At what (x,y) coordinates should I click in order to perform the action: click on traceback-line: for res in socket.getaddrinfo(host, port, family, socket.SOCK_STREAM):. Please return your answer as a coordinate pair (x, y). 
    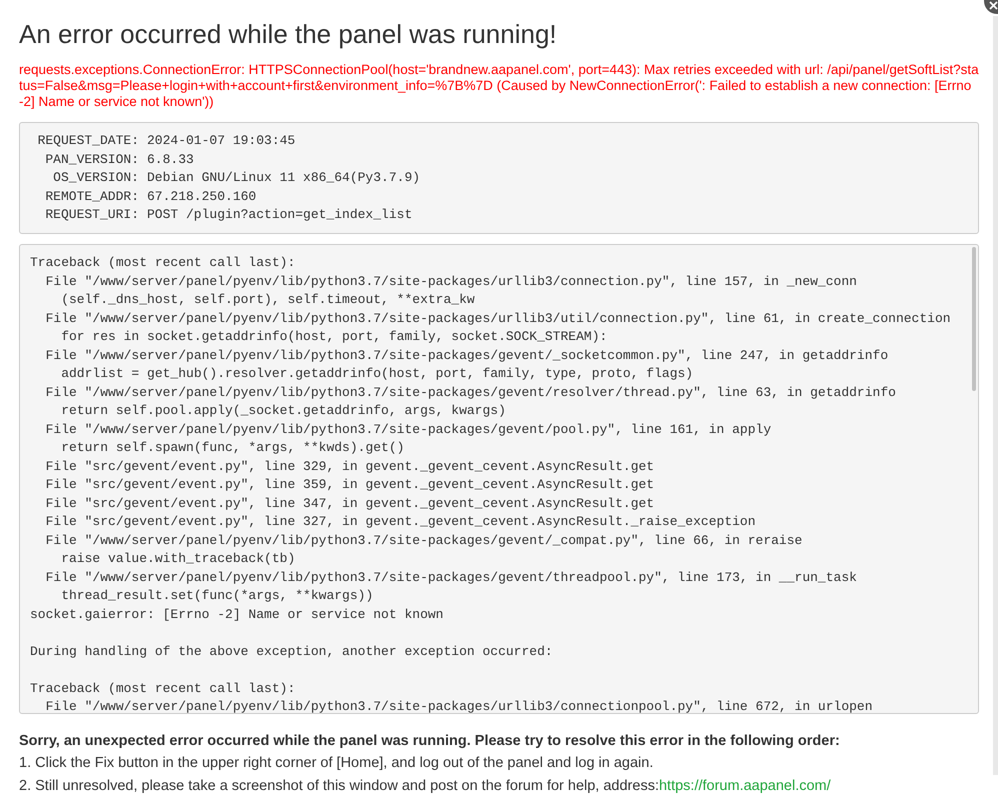
    Looking at the image, I should click on (334, 337).